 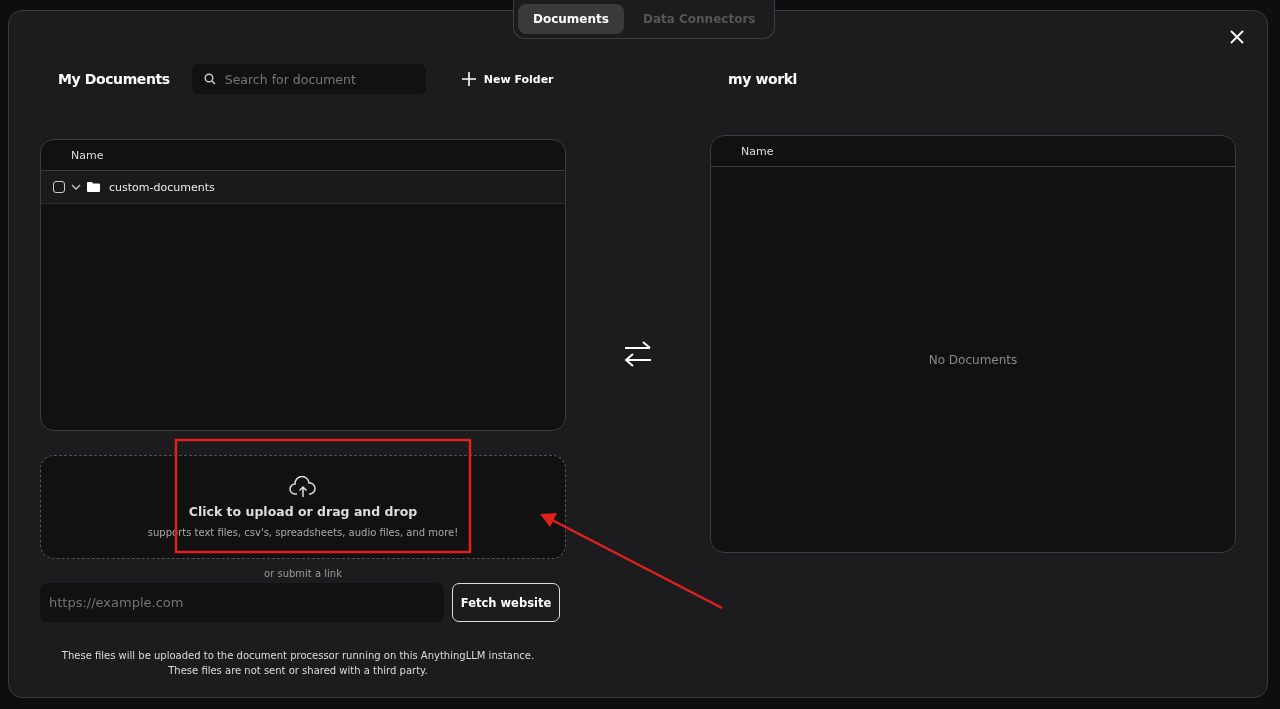 I want to click on checkbox, so click(x=59, y=187).